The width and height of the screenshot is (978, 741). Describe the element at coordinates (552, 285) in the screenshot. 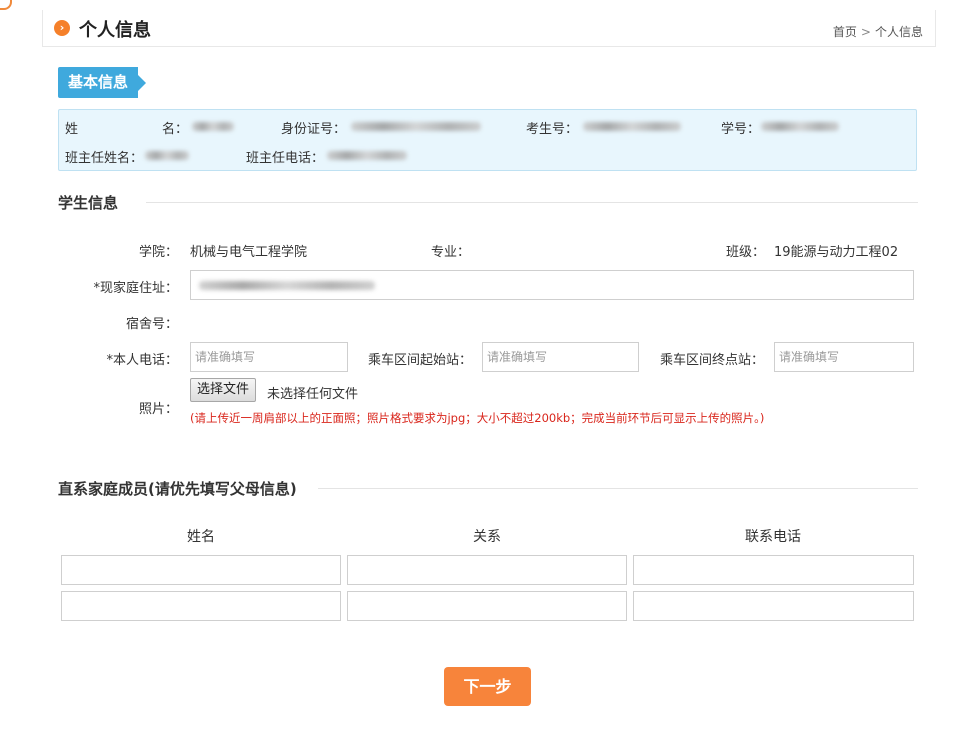

I see `address-input` at that location.